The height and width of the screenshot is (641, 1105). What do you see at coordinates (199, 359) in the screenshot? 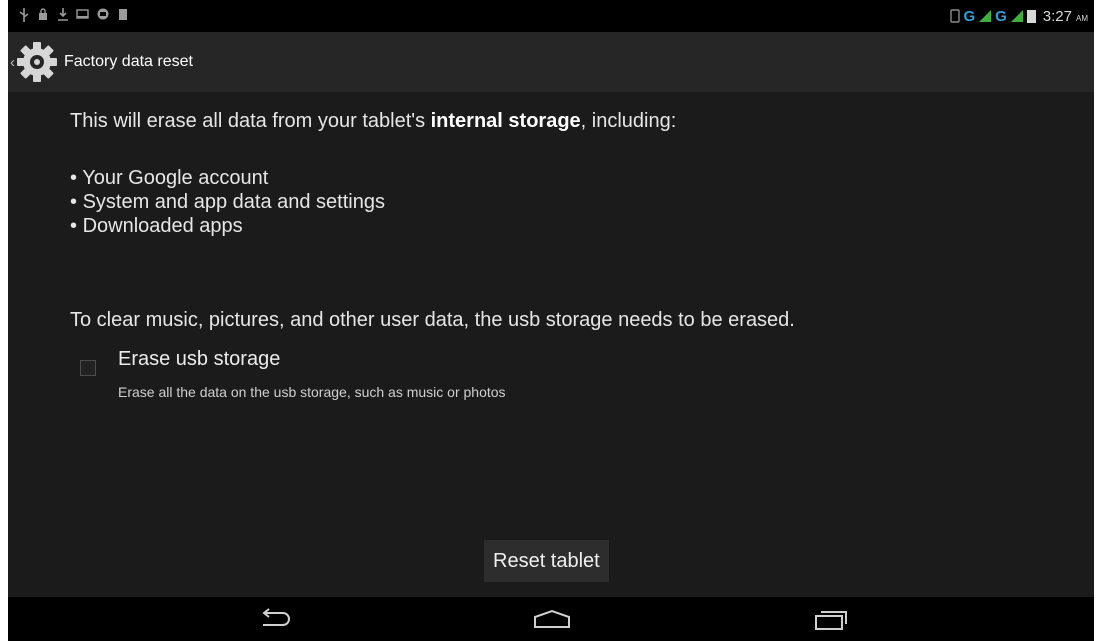
I see `erase-usb-title: Erase usb storage` at bounding box center [199, 359].